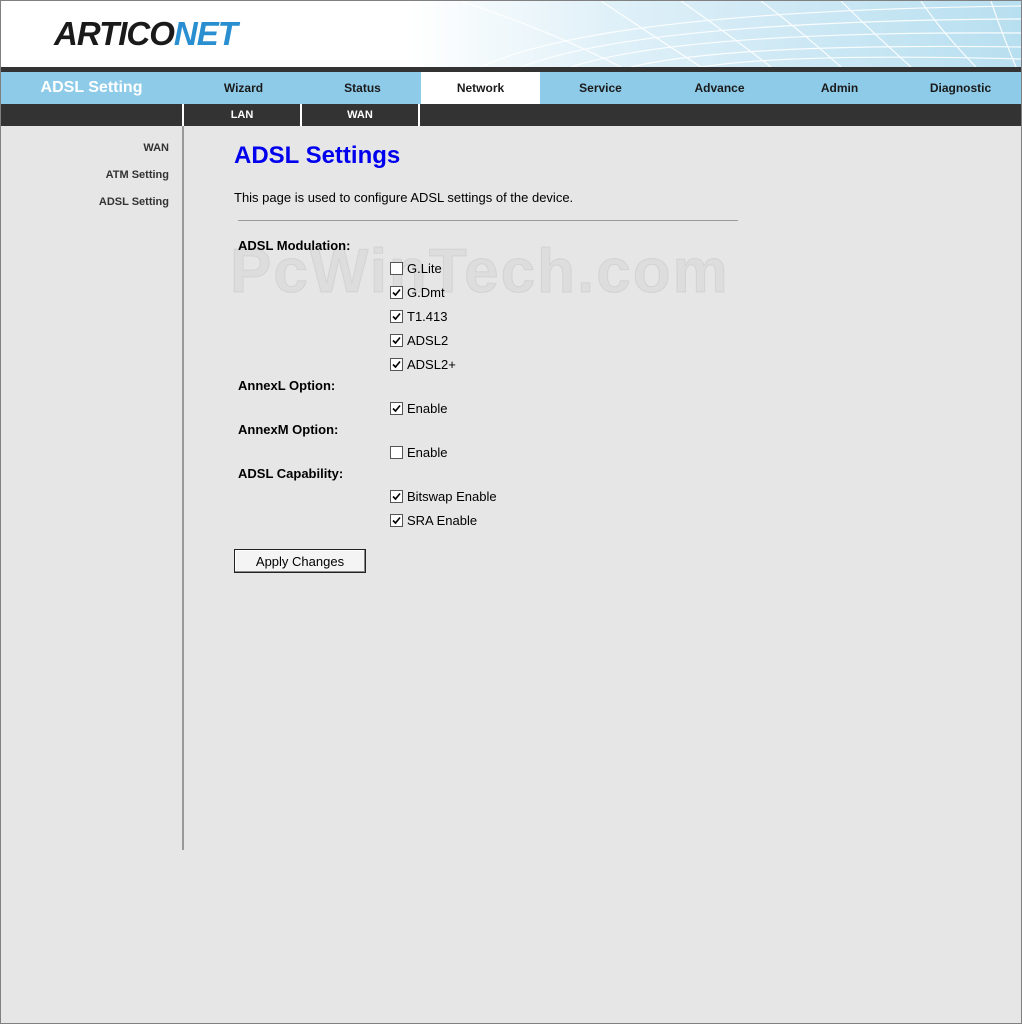 Image resolution: width=1022 pixels, height=1024 pixels. What do you see at coordinates (427, 408) in the screenshot?
I see `annexl-enable-label: Enable` at bounding box center [427, 408].